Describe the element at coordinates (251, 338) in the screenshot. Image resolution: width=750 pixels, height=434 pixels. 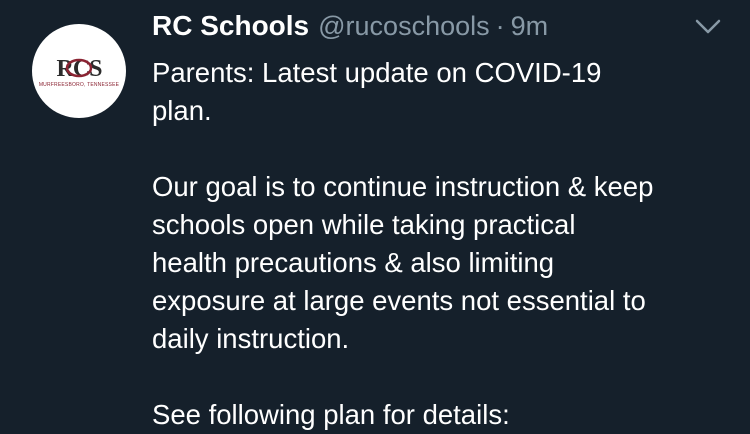
I see `tweet-text-line: daily instruction.` at that location.